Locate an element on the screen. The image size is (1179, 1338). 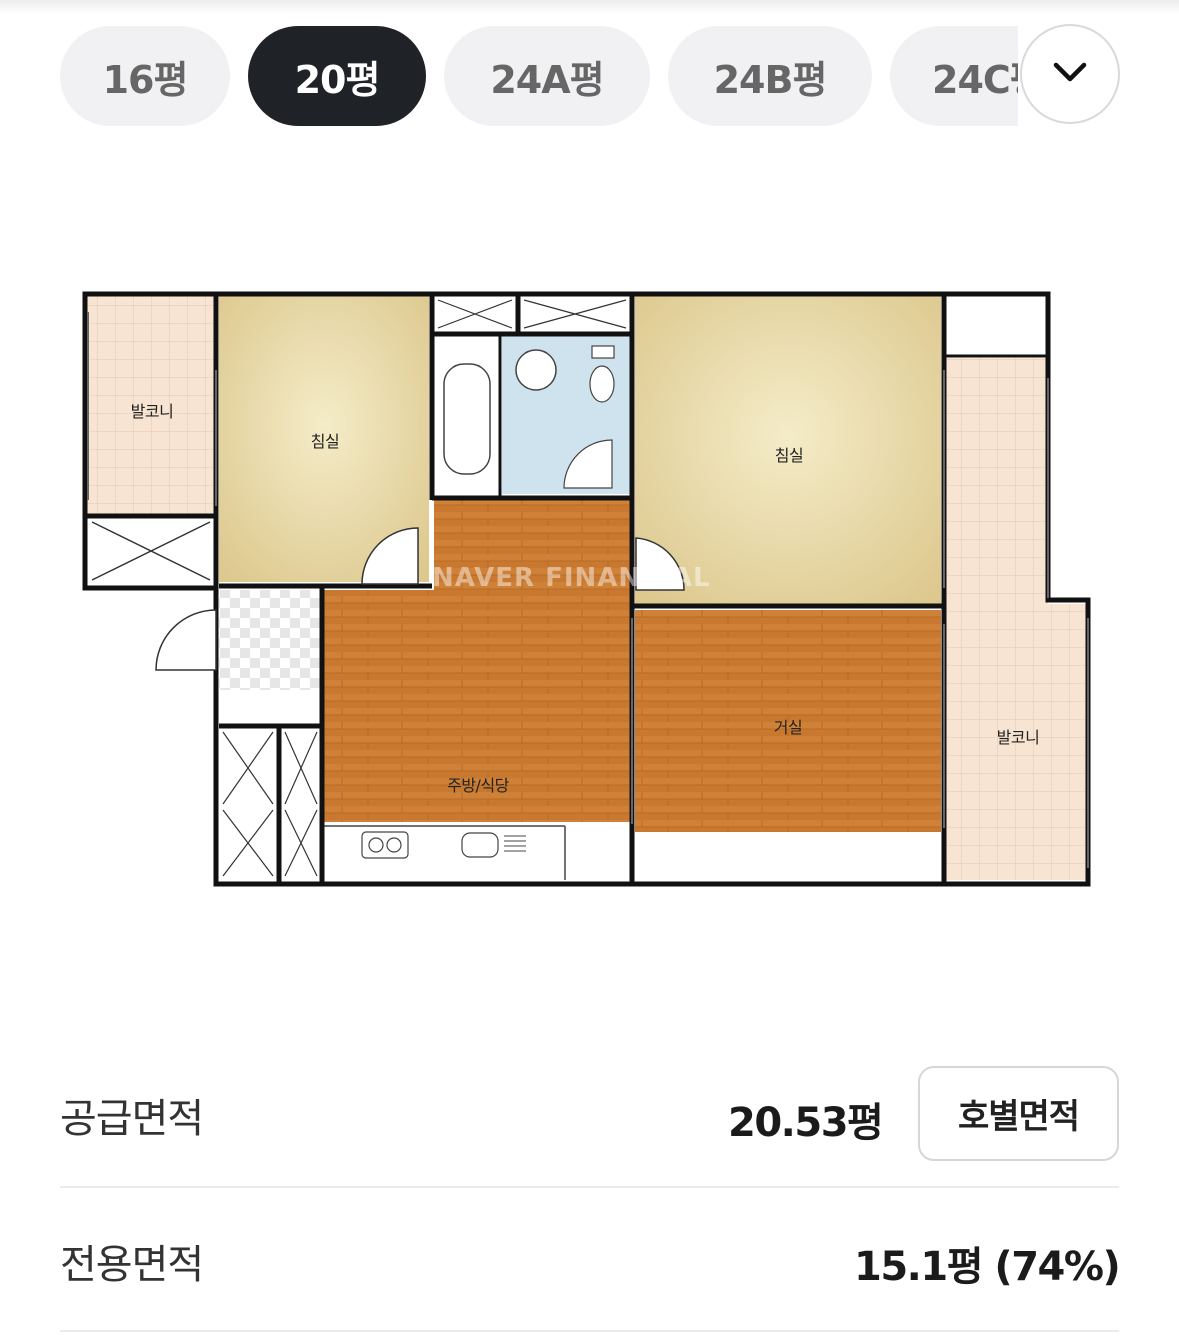
exclusive-area-label: 전용면적 is located at coordinates (132, 1265).